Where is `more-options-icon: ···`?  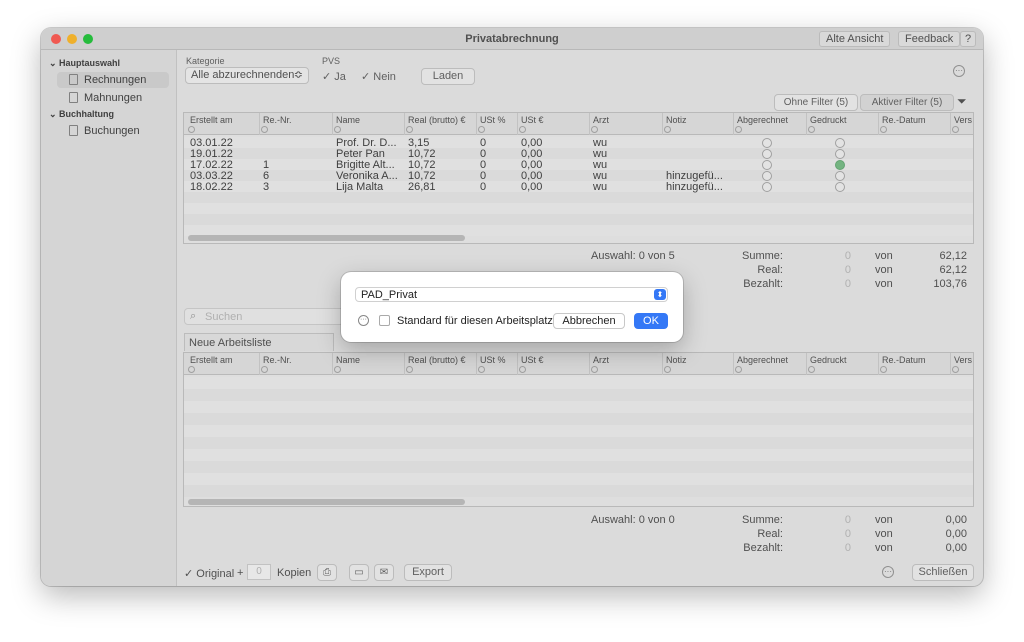
more-options-icon: ··· is located at coordinates (363, 320).